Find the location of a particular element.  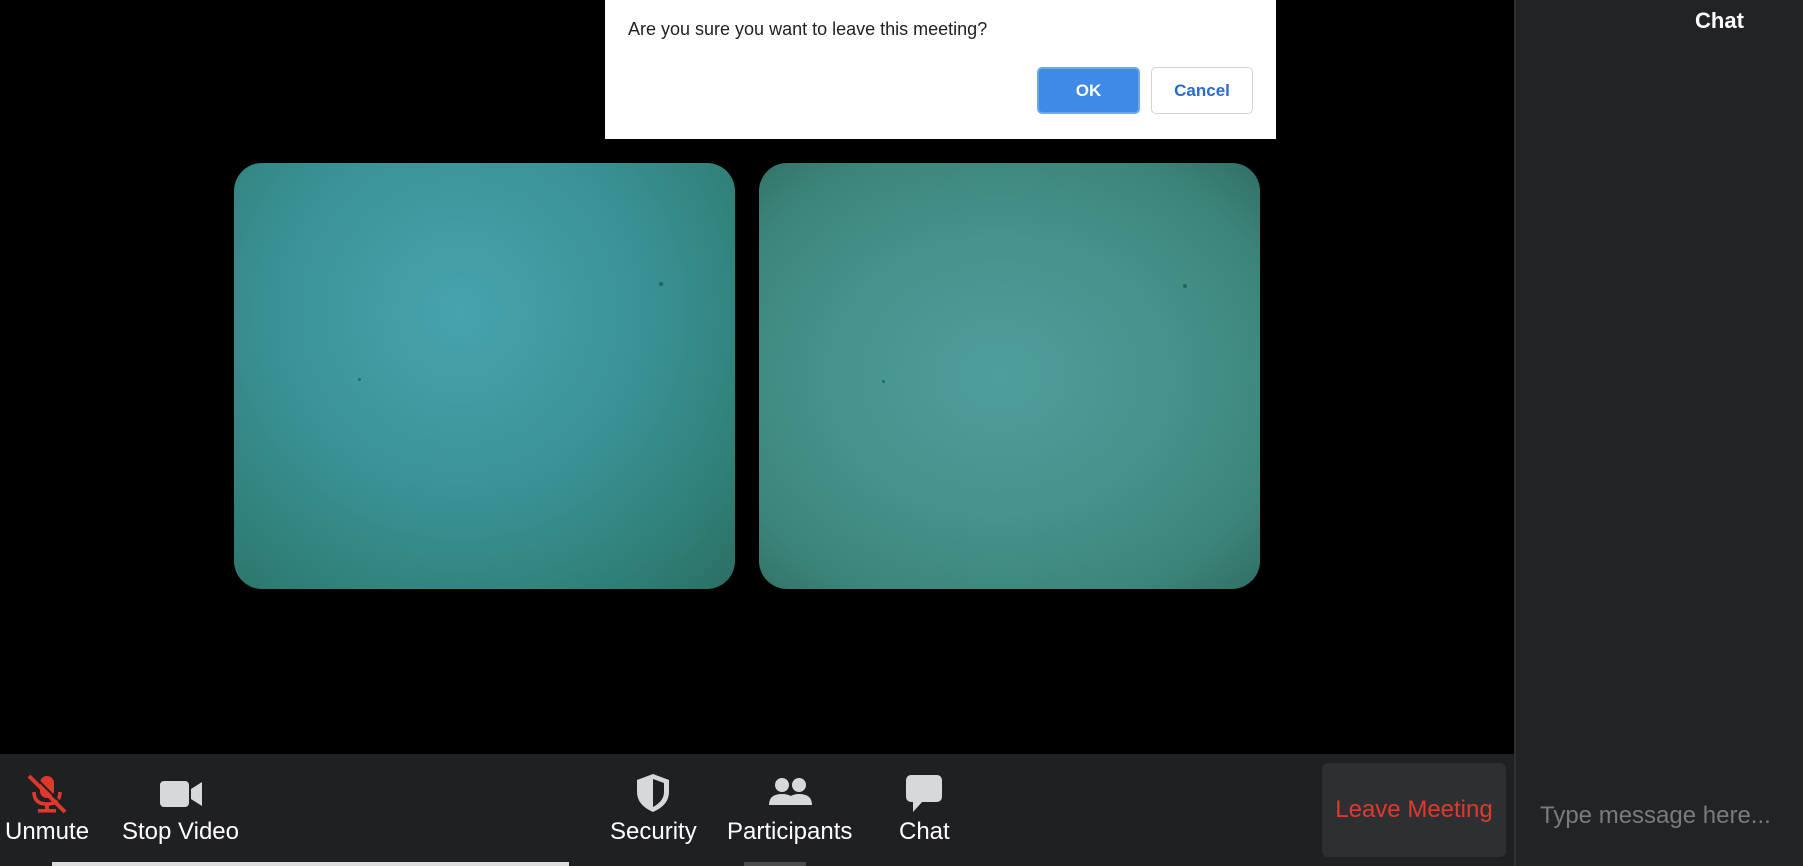

chat-message-input is located at coordinates (1665, 816).